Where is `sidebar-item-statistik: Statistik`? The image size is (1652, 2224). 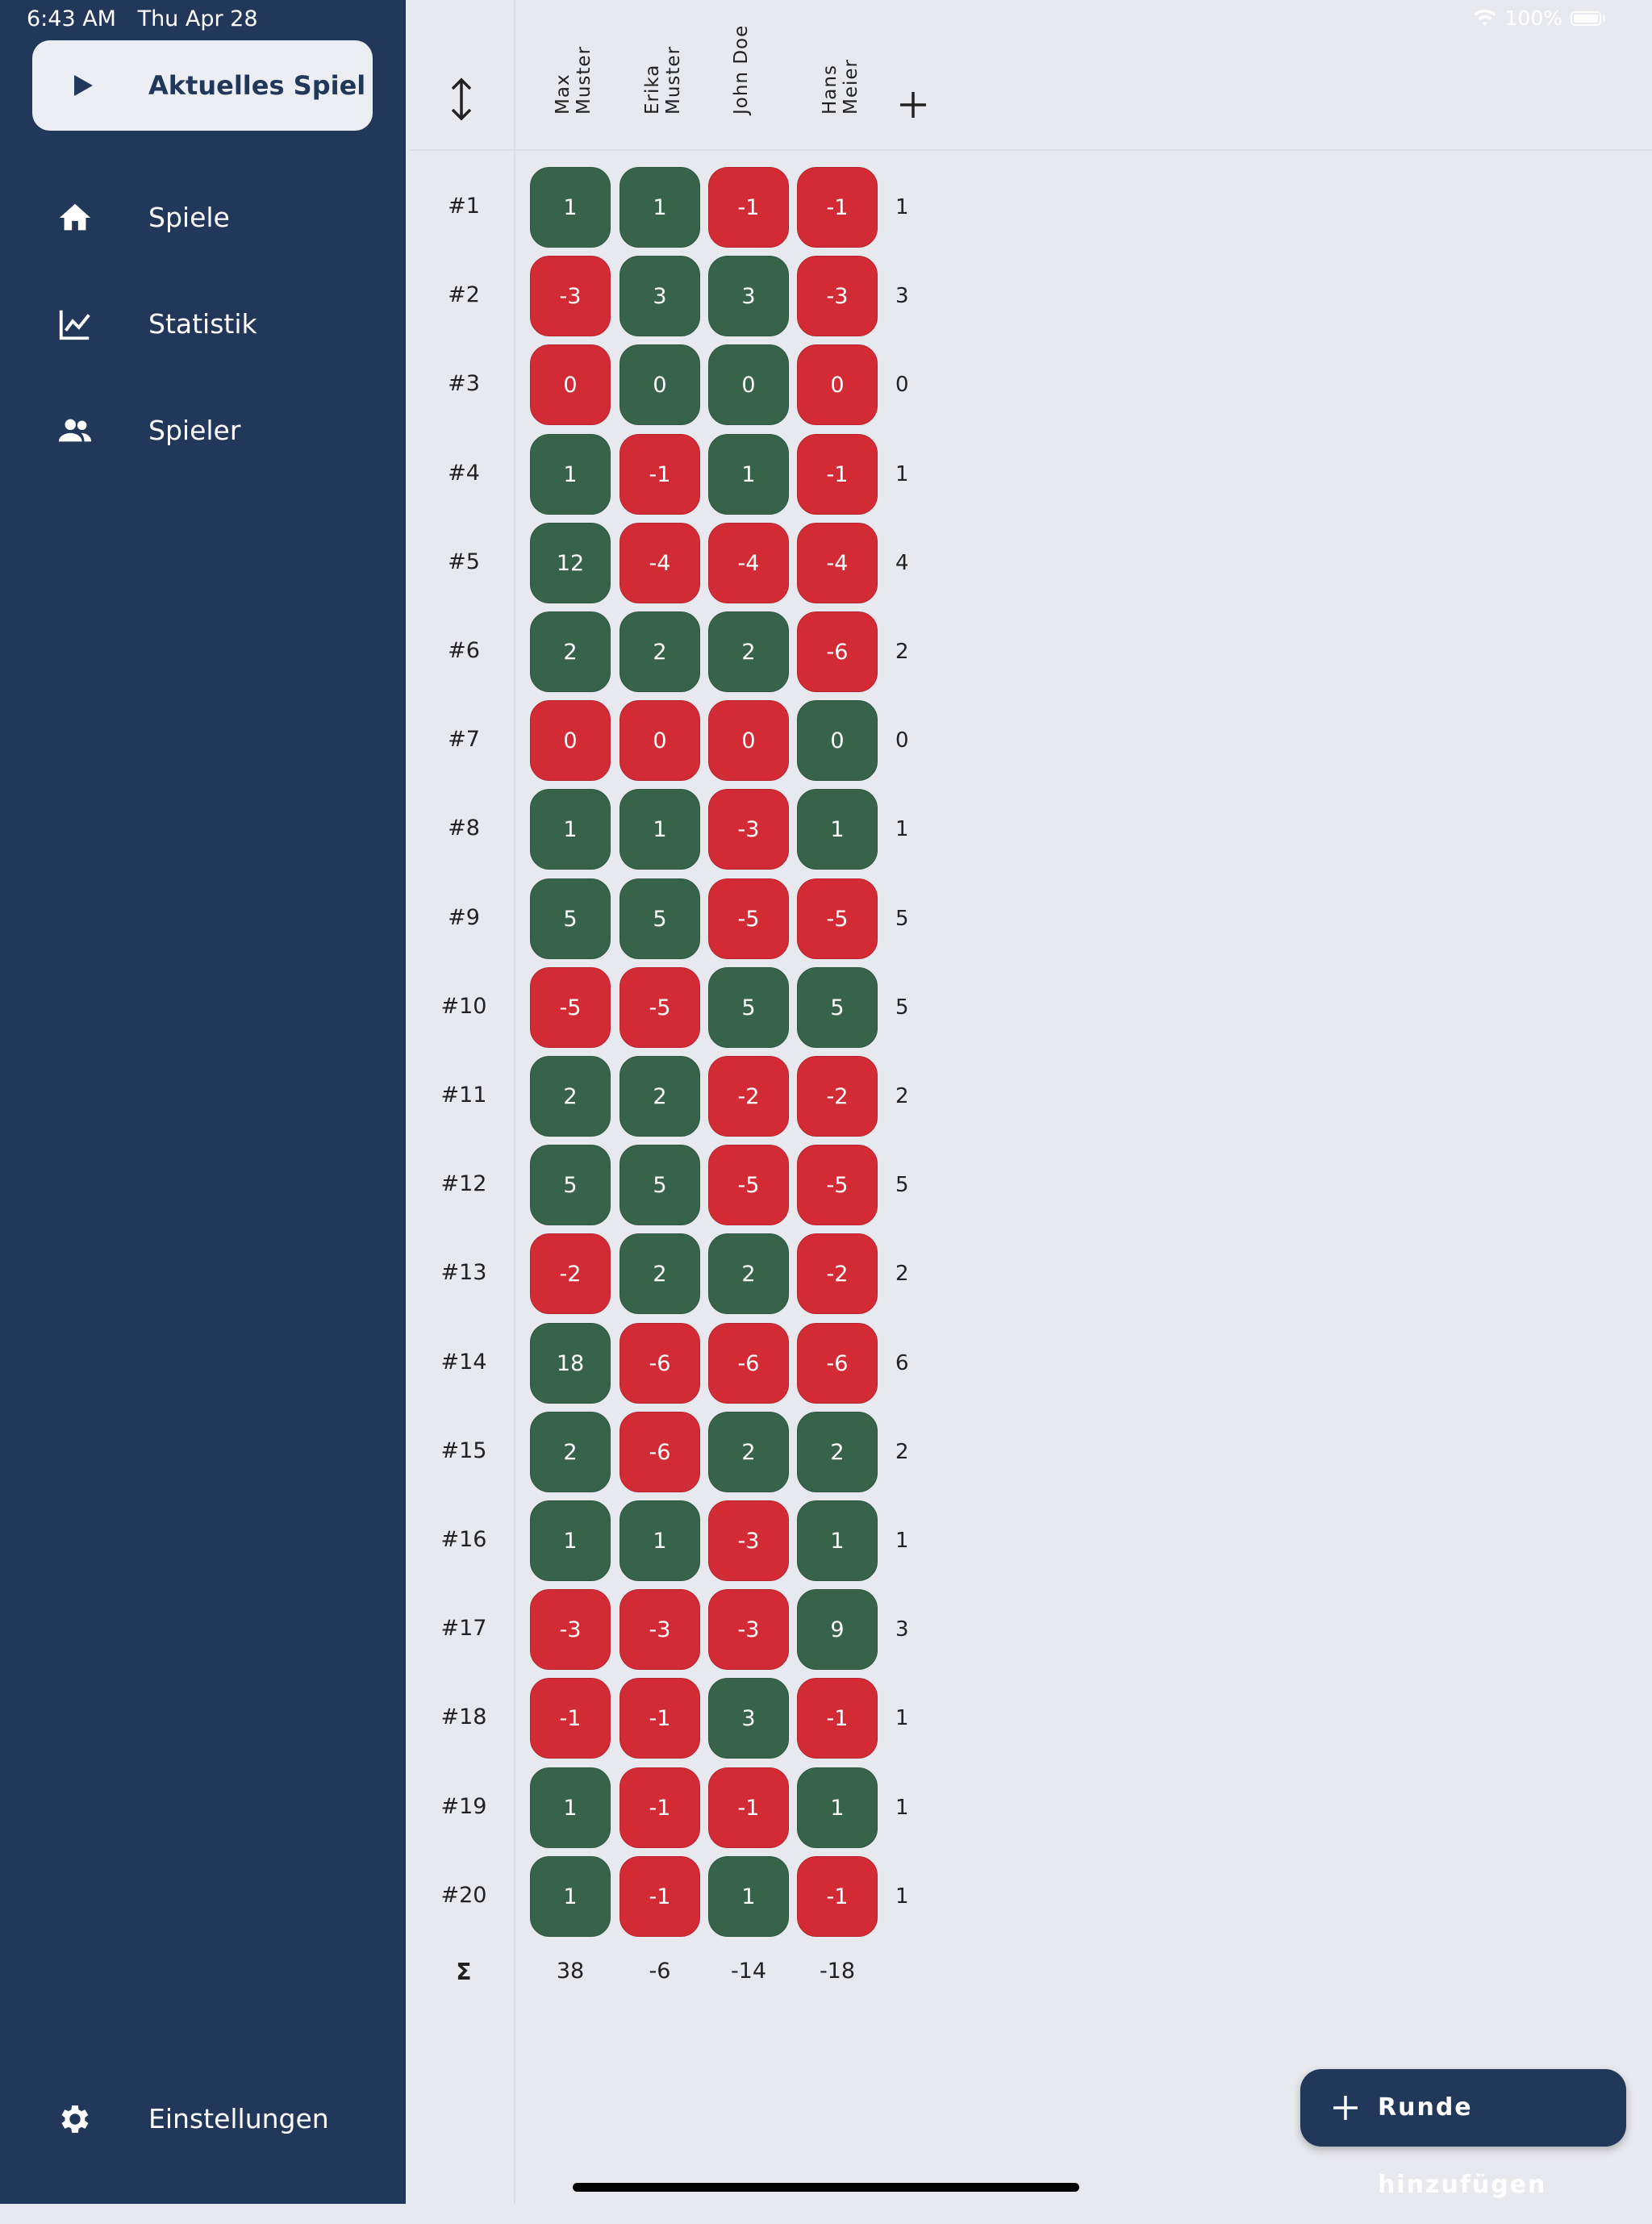 sidebar-item-statistik: Statistik is located at coordinates (202, 324).